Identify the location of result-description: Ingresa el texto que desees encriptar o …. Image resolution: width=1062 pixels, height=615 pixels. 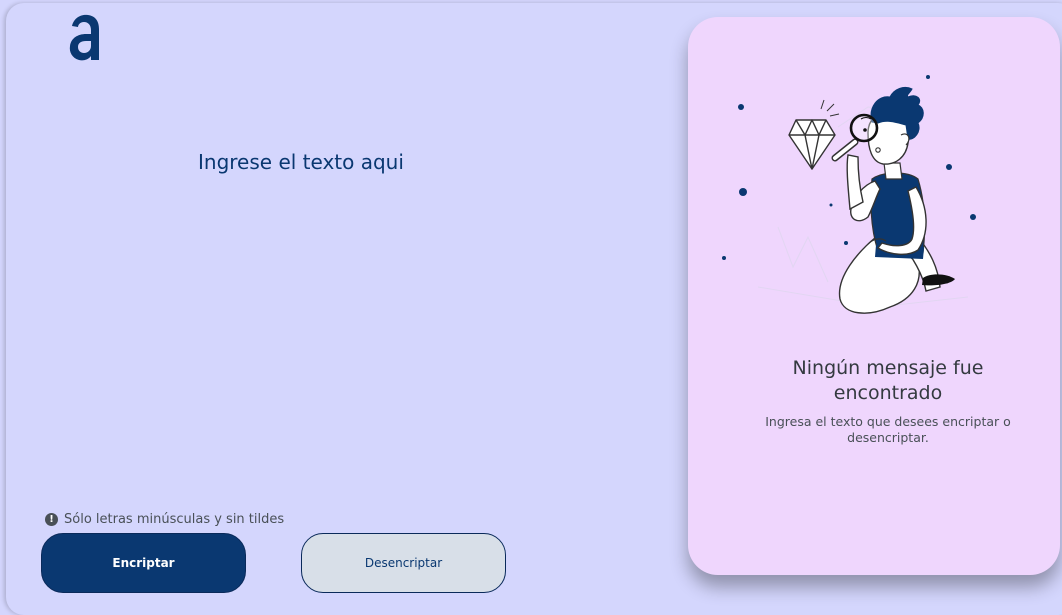
(888, 429).